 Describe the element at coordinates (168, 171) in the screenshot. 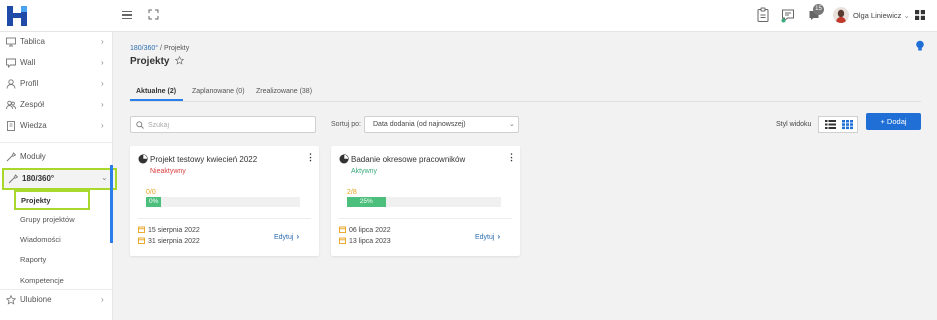

I see `card-status: Nieaktywny` at that location.